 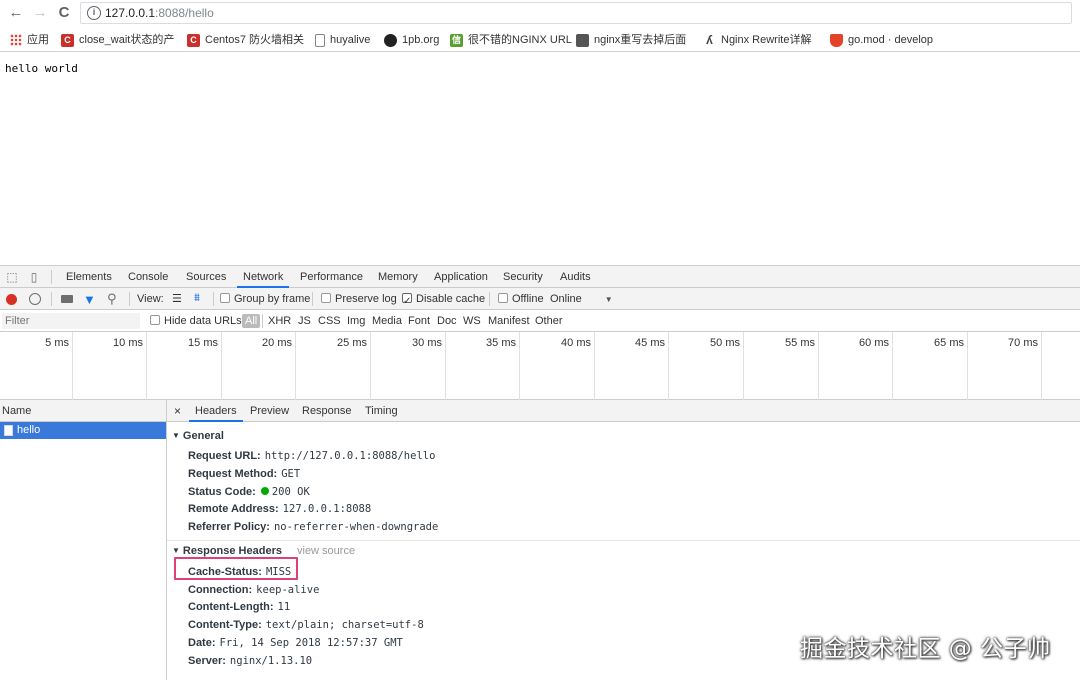 What do you see at coordinates (509, 321) in the screenshot?
I see `filter-manifest: Manifest` at bounding box center [509, 321].